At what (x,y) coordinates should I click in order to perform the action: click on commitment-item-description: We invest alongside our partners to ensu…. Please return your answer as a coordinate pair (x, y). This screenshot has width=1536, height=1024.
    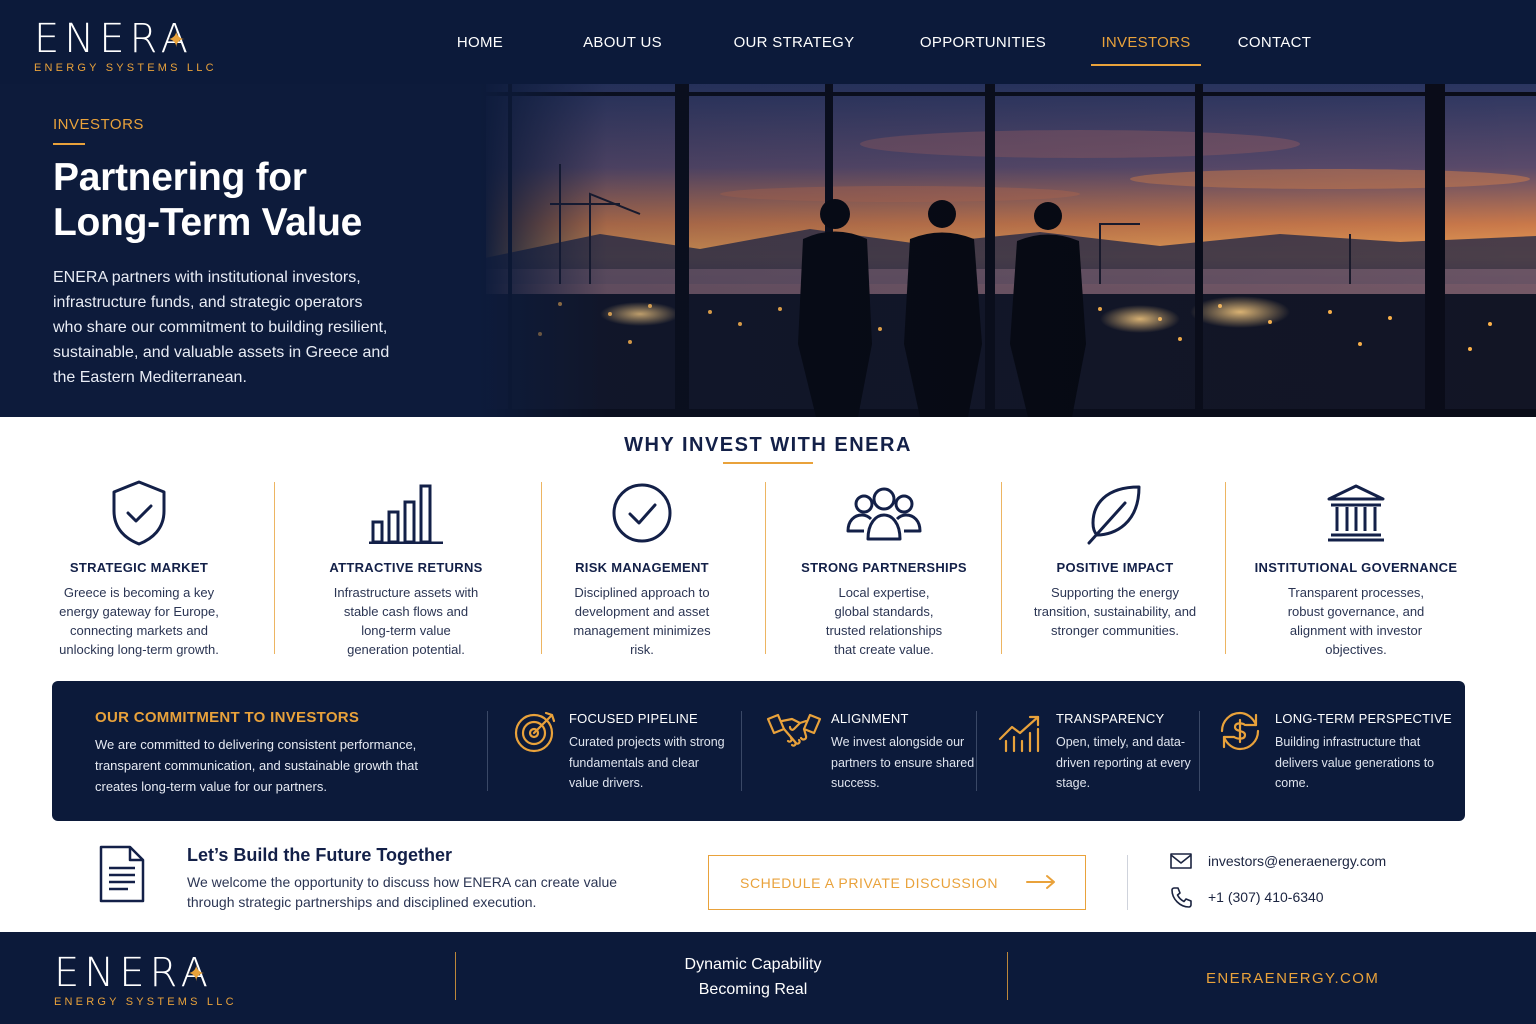
    Looking at the image, I should click on (903, 762).